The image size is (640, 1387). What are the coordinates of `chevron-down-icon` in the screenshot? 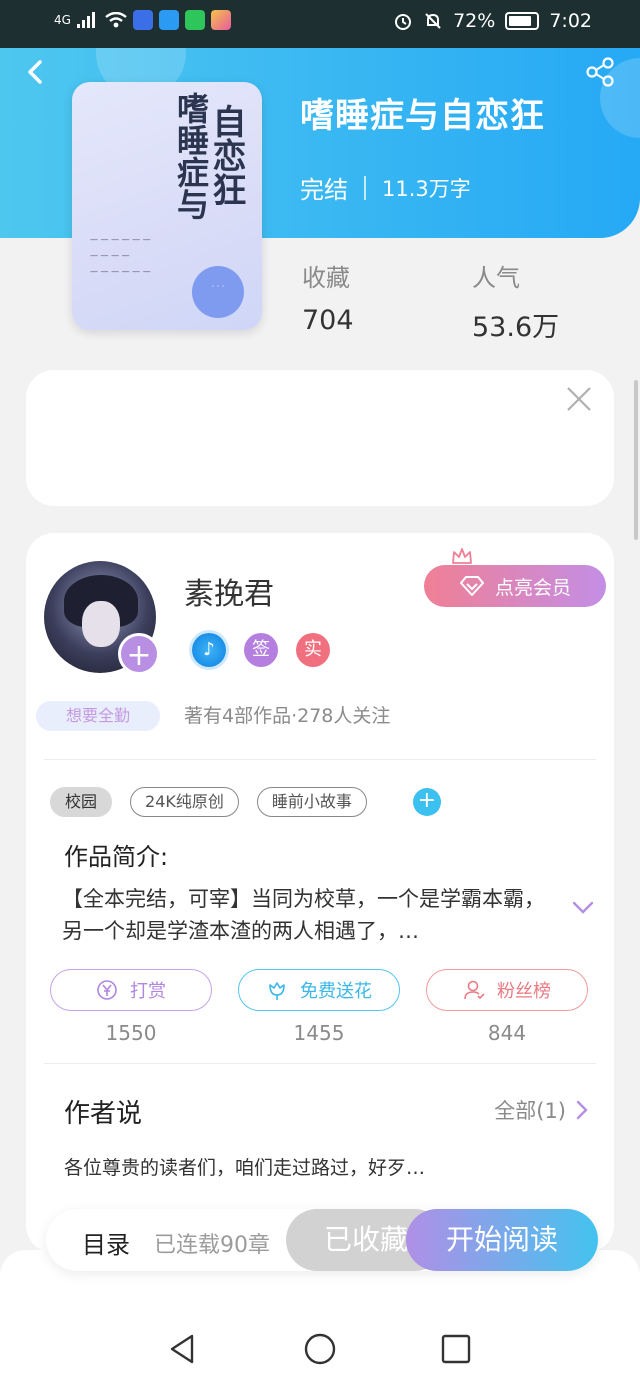 It's located at (583, 908).